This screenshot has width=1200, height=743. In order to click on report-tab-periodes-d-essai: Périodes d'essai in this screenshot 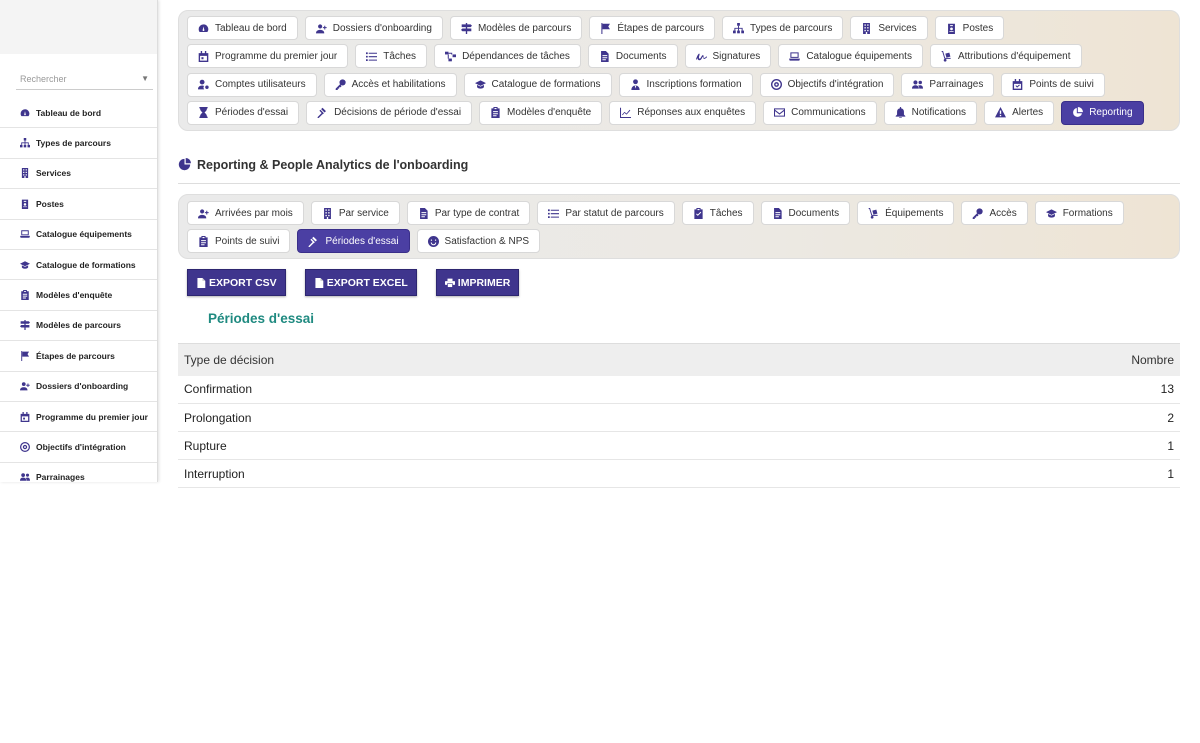, I will do `click(353, 241)`.